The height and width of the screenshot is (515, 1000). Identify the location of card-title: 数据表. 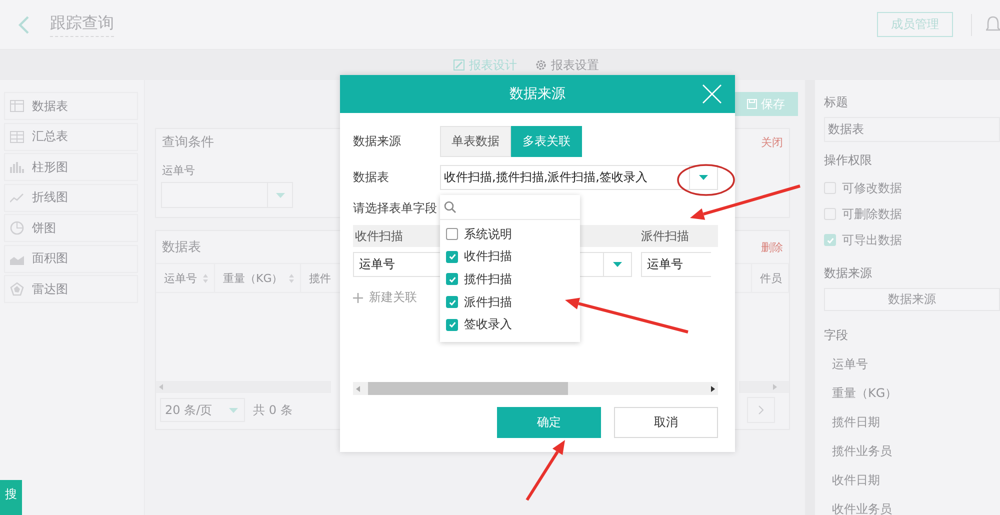
(181, 247).